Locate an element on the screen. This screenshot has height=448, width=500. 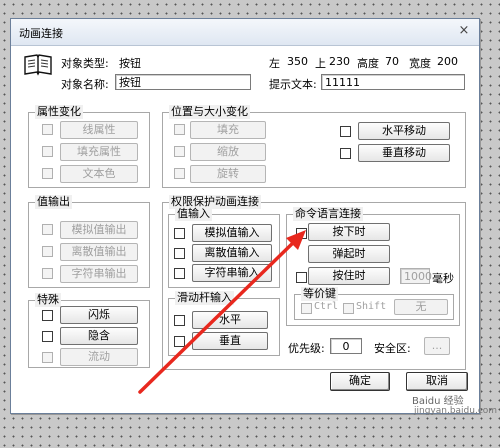
book-icon is located at coordinates (38, 65).